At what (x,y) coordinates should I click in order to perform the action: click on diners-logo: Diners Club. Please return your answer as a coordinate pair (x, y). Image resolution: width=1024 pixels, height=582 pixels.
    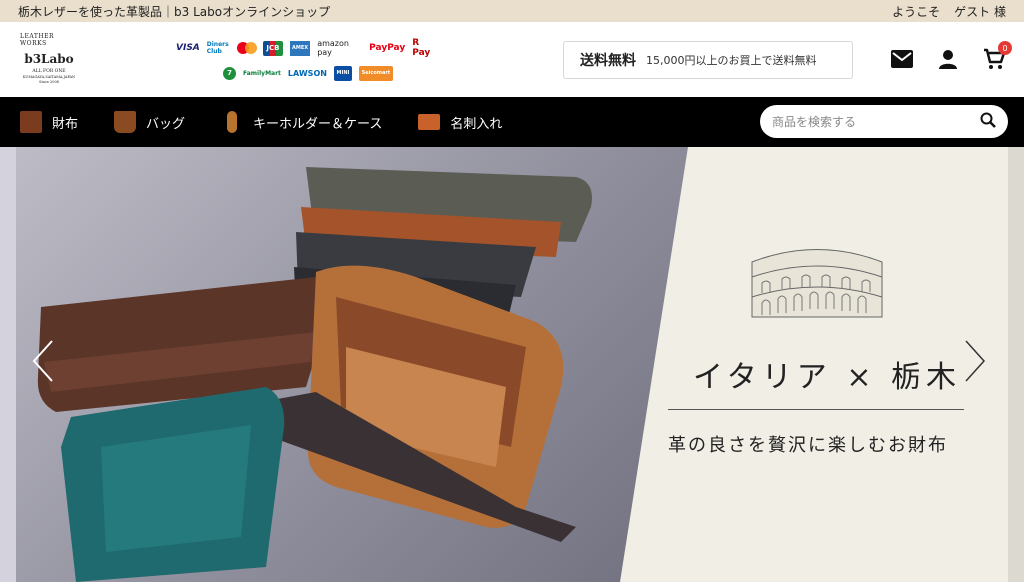
    Looking at the image, I should click on (217, 48).